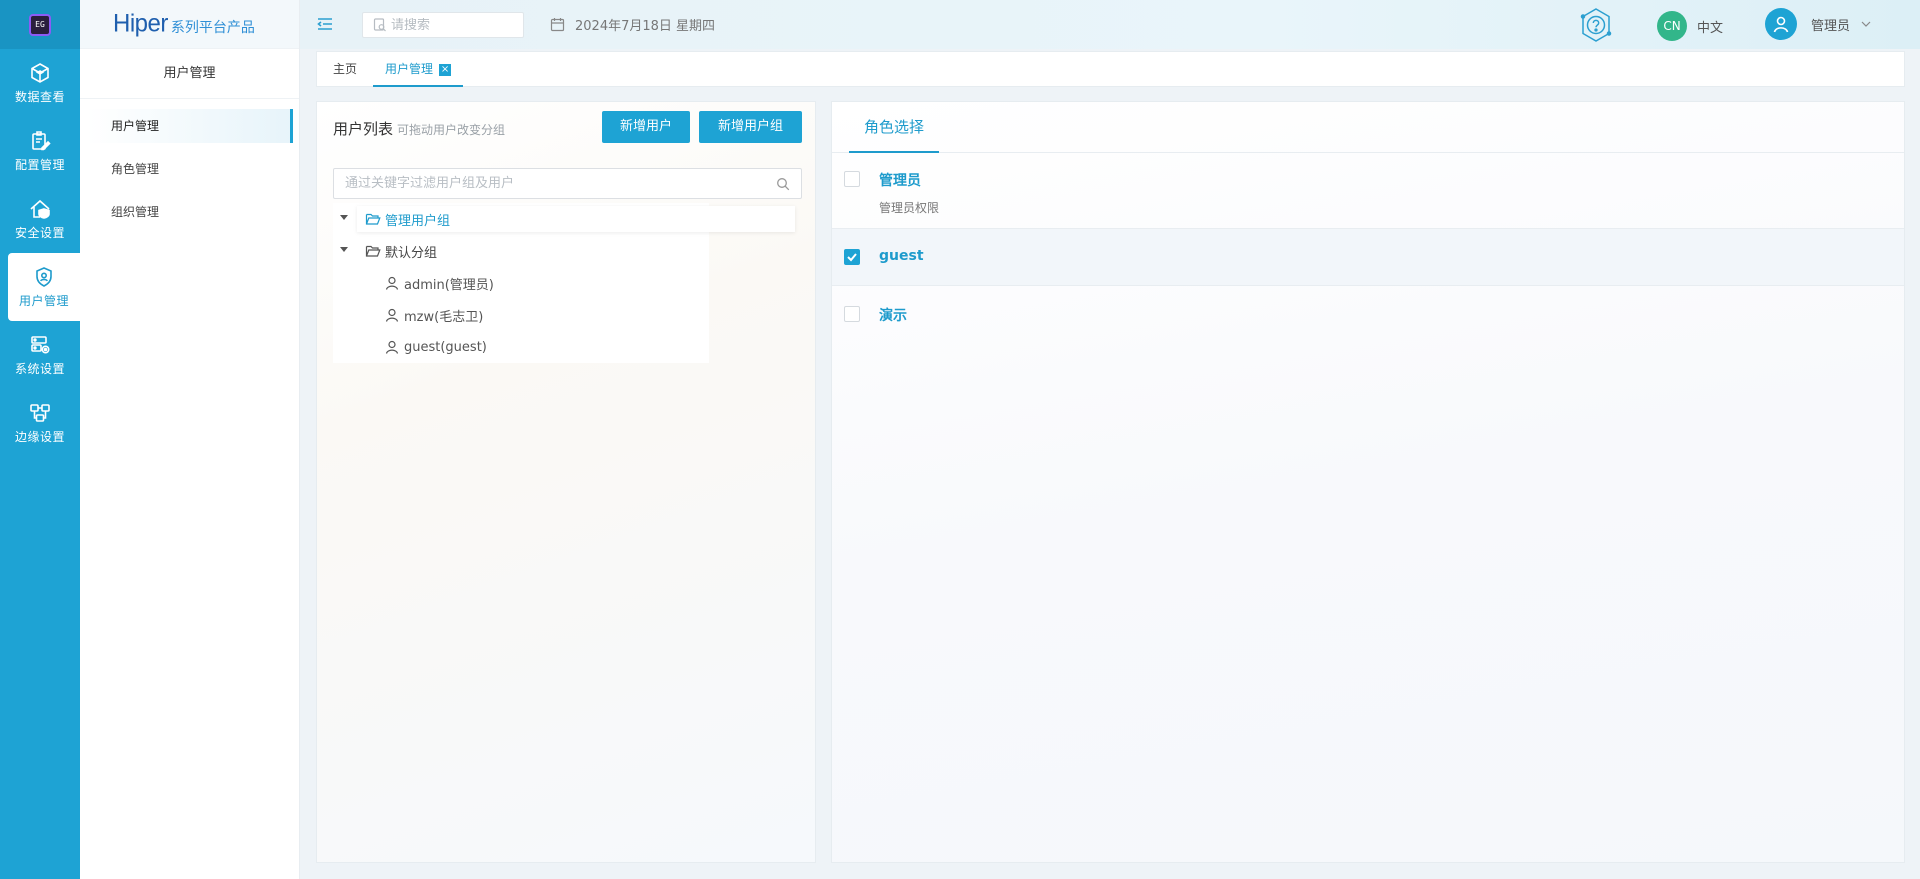  I want to click on help-icon, so click(1596, 25).